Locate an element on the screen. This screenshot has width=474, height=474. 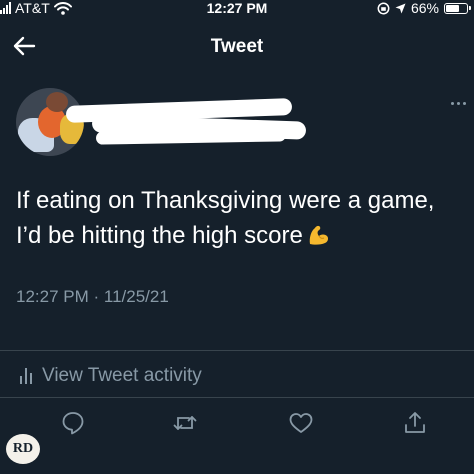
retweet-icon is located at coordinates (185, 423).